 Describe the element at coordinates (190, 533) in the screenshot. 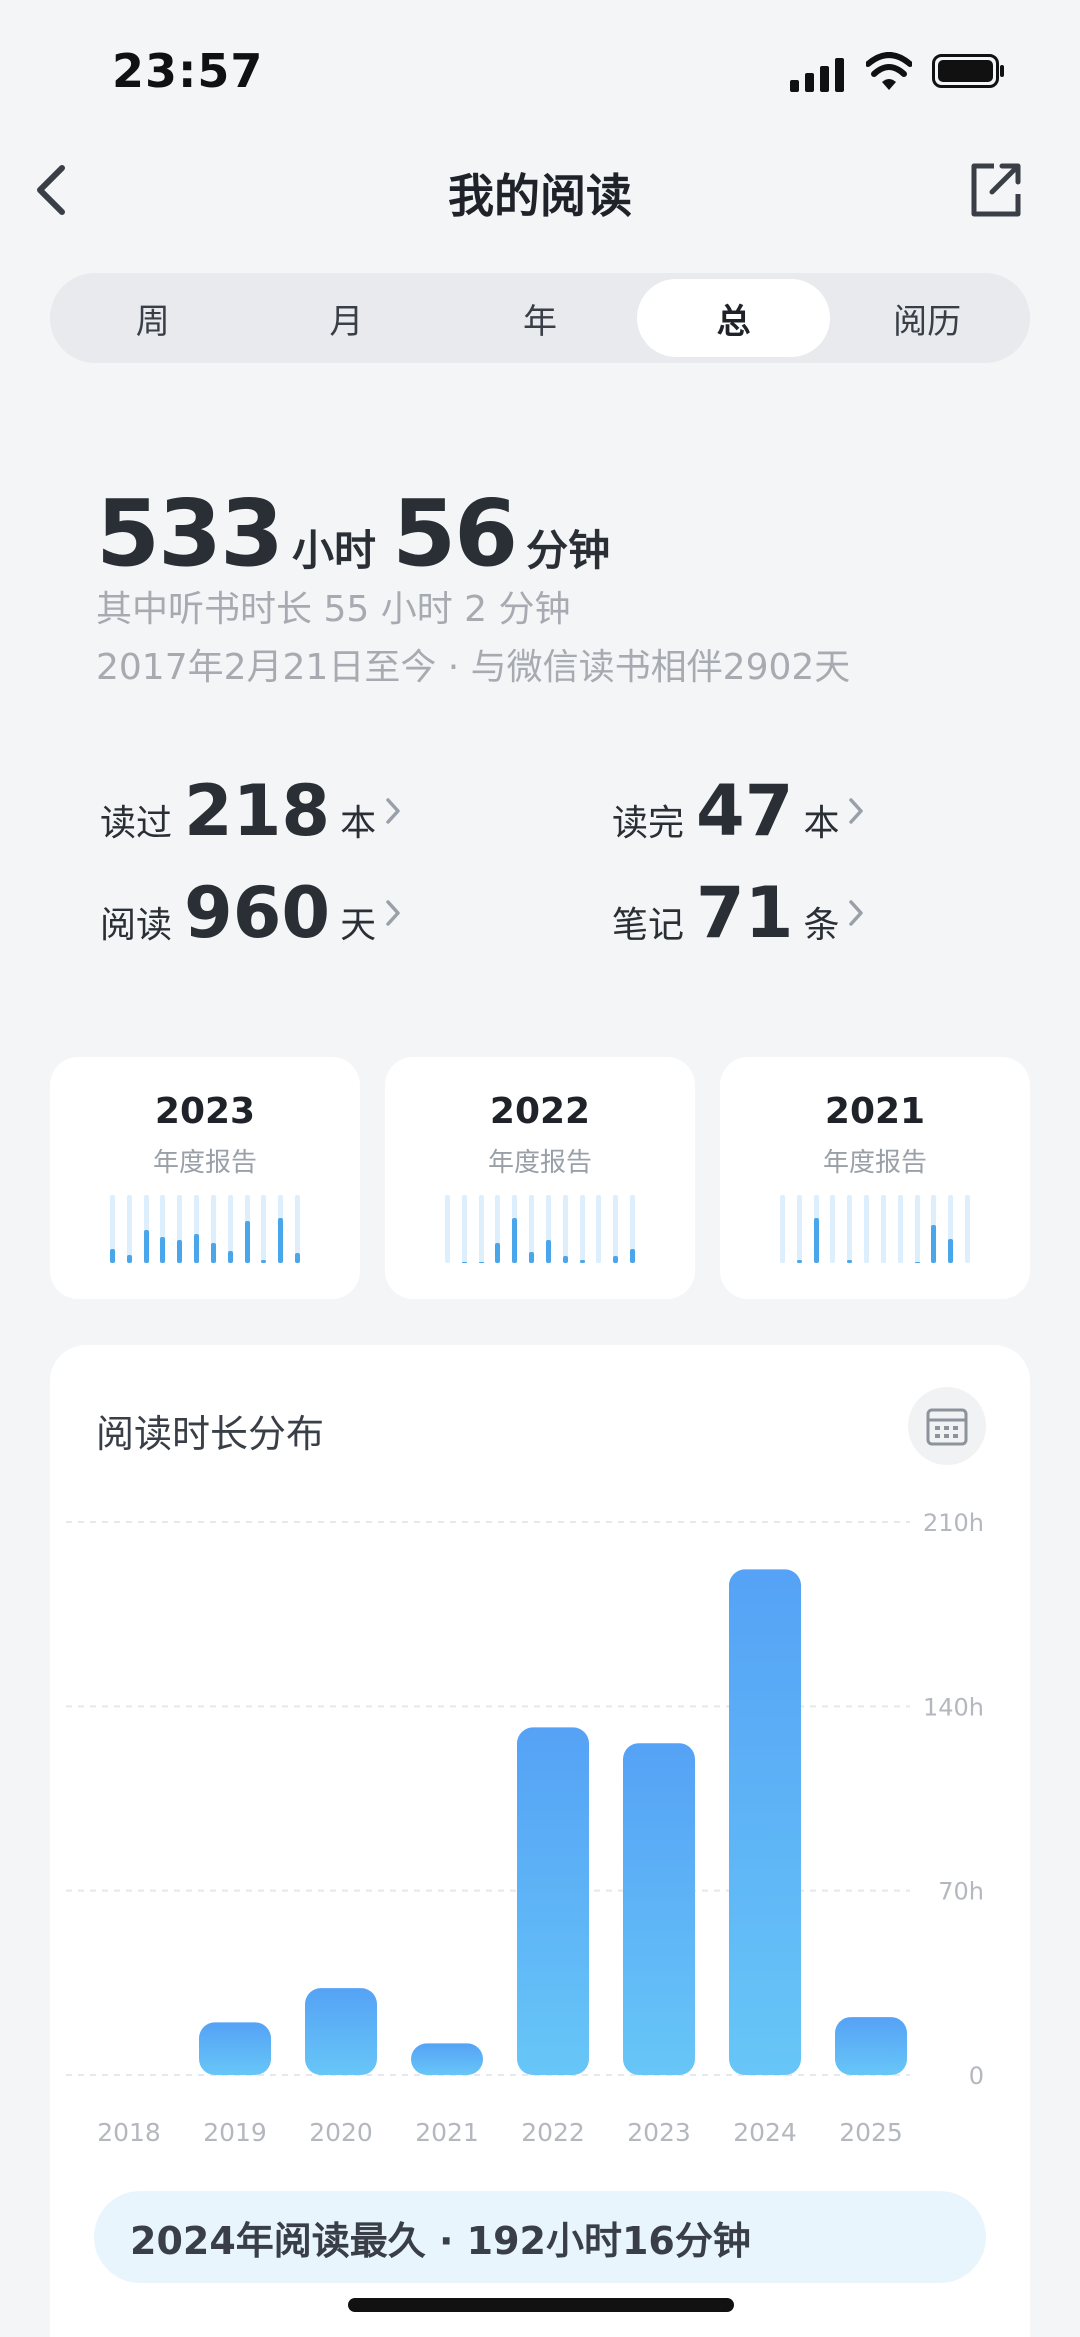

I see `total-hours: 533` at that location.